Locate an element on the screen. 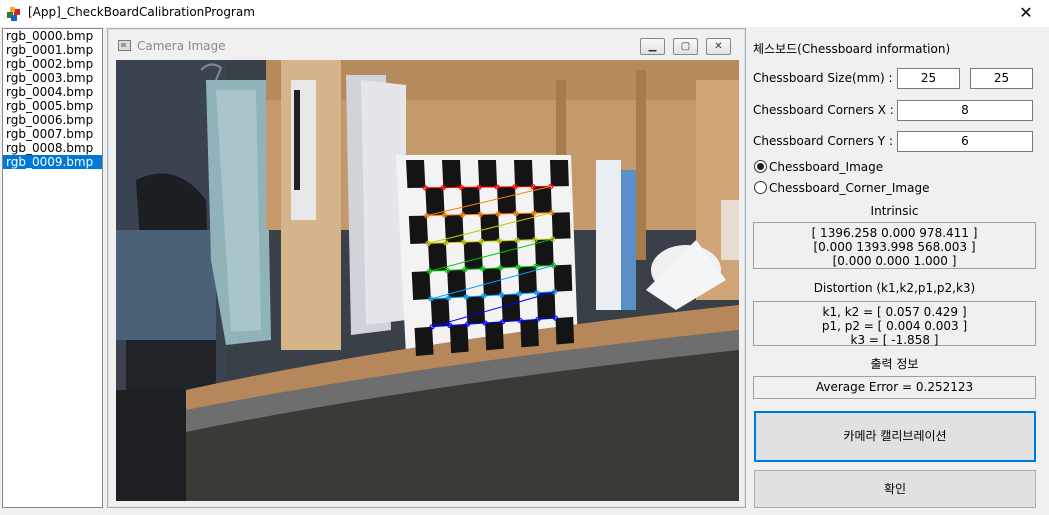  camera-window-titlebar: Camera Image ▁ ▢ ✕ is located at coordinates (426, 44).